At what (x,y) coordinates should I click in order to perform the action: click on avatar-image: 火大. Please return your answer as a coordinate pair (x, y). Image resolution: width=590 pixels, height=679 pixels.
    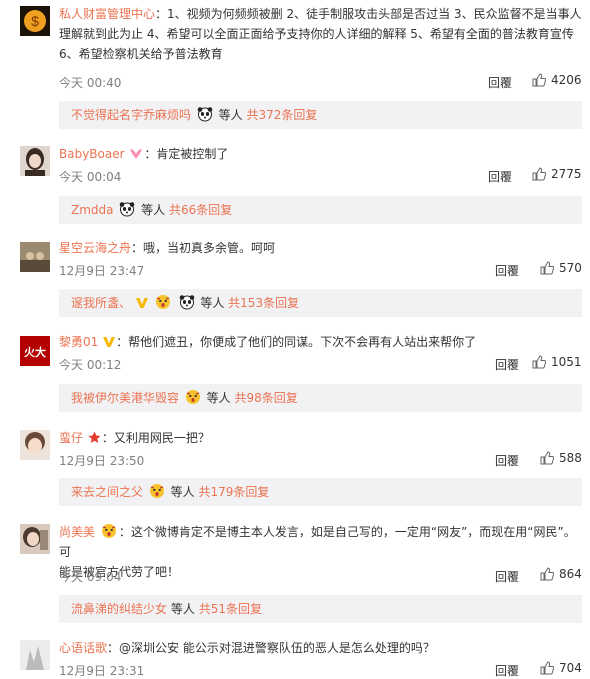
    Looking at the image, I should click on (35, 351).